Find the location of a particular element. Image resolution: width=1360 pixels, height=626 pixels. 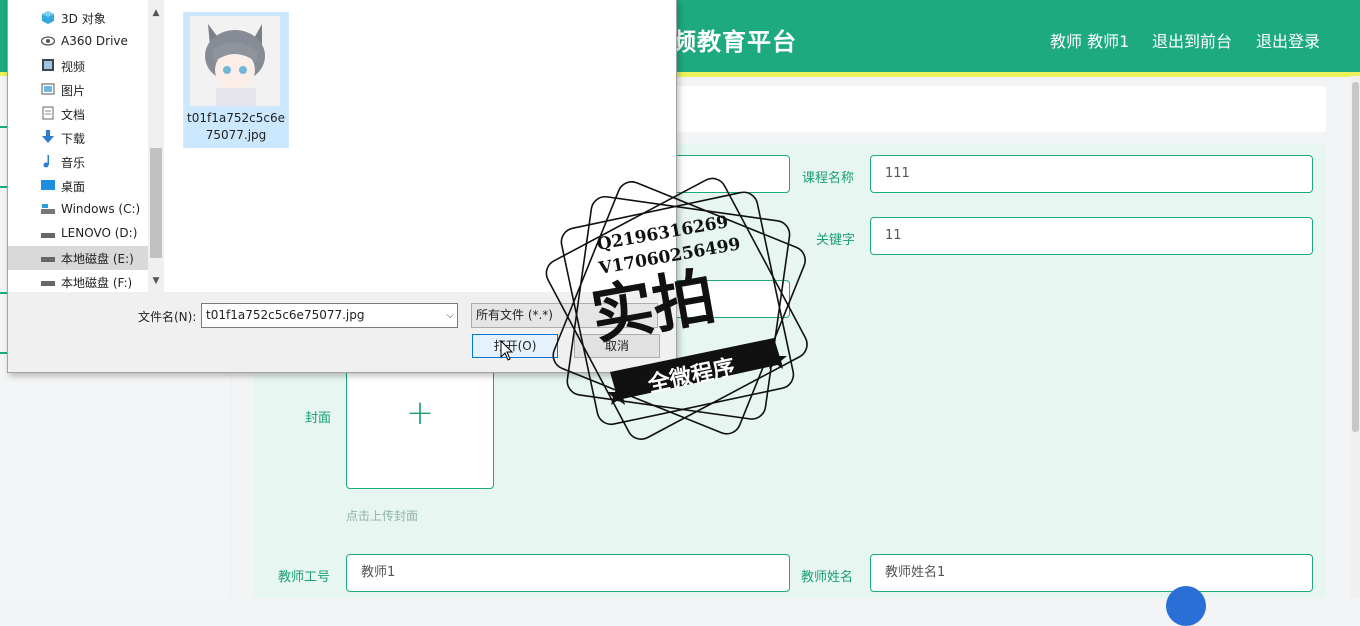

file-name-label: t01f1a752c5c6e75077.jpg is located at coordinates (236, 126).